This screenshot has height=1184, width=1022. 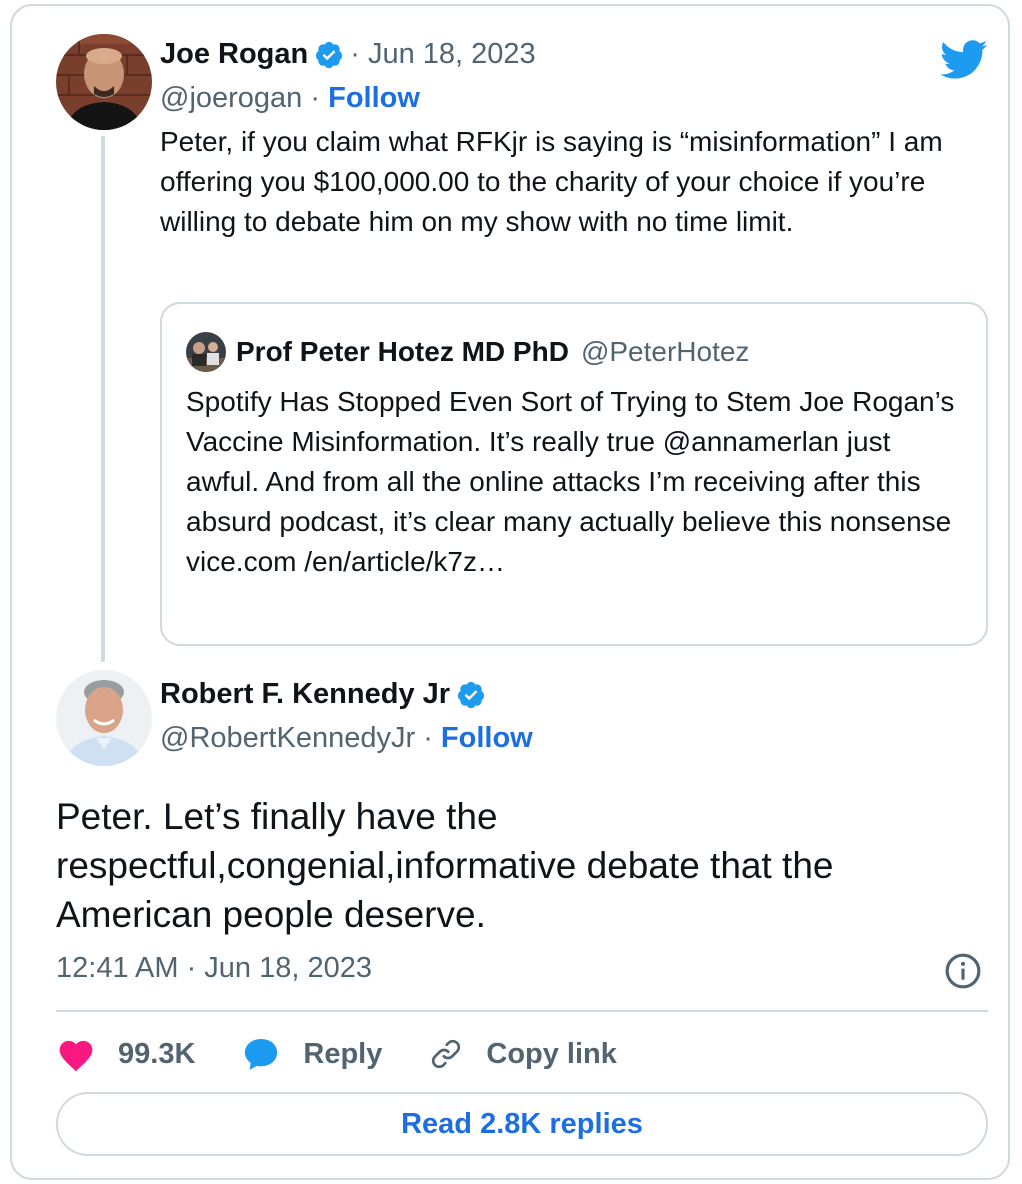 I want to click on rfk-jr-avatar, so click(x=104, y=718).